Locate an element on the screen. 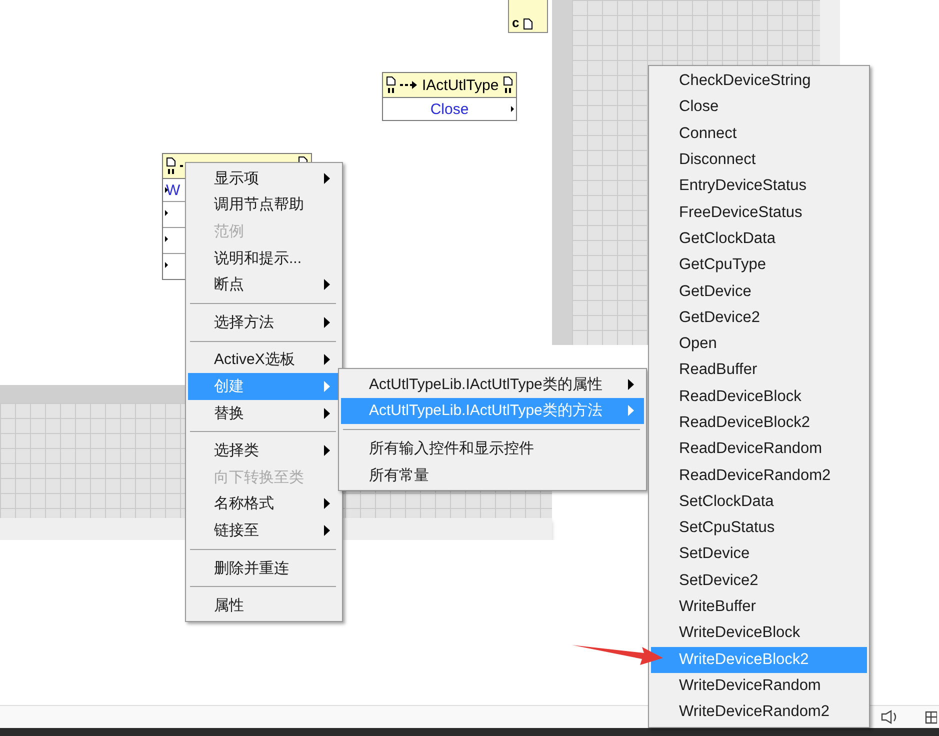  menu-item: EntryDeviceStatus is located at coordinates (759, 186).